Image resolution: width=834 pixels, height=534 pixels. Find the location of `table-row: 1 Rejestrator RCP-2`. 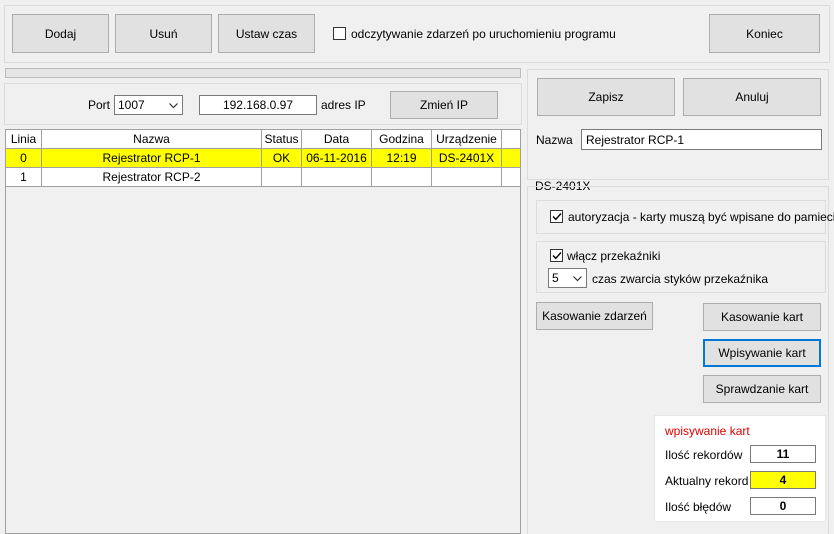

table-row: 1 Rejestrator RCP-2 is located at coordinates (263, 177).